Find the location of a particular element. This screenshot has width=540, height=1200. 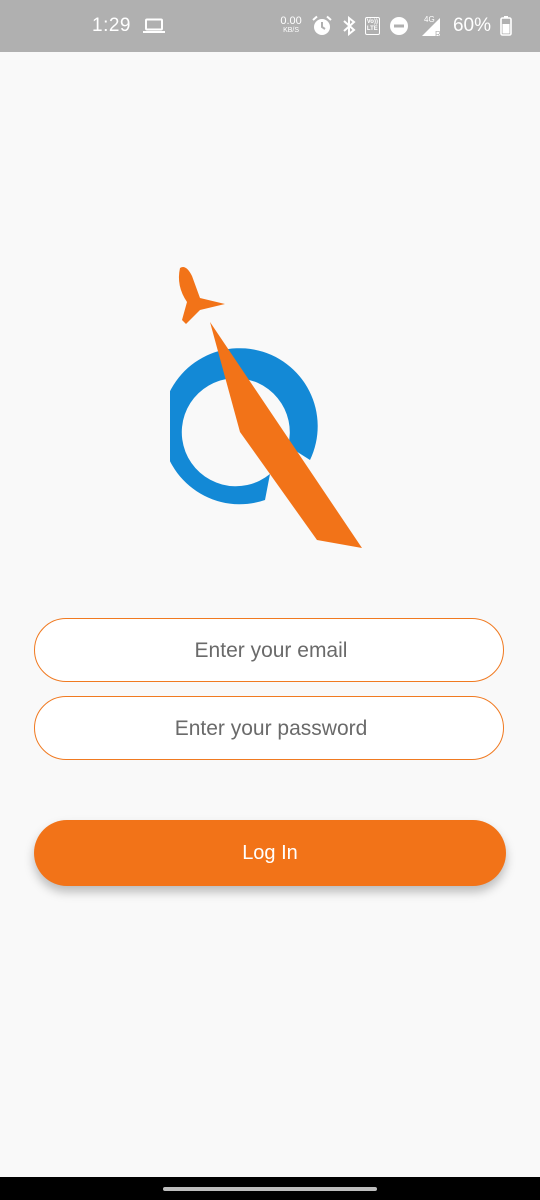

app-logo is located at coordinates (266, 407).